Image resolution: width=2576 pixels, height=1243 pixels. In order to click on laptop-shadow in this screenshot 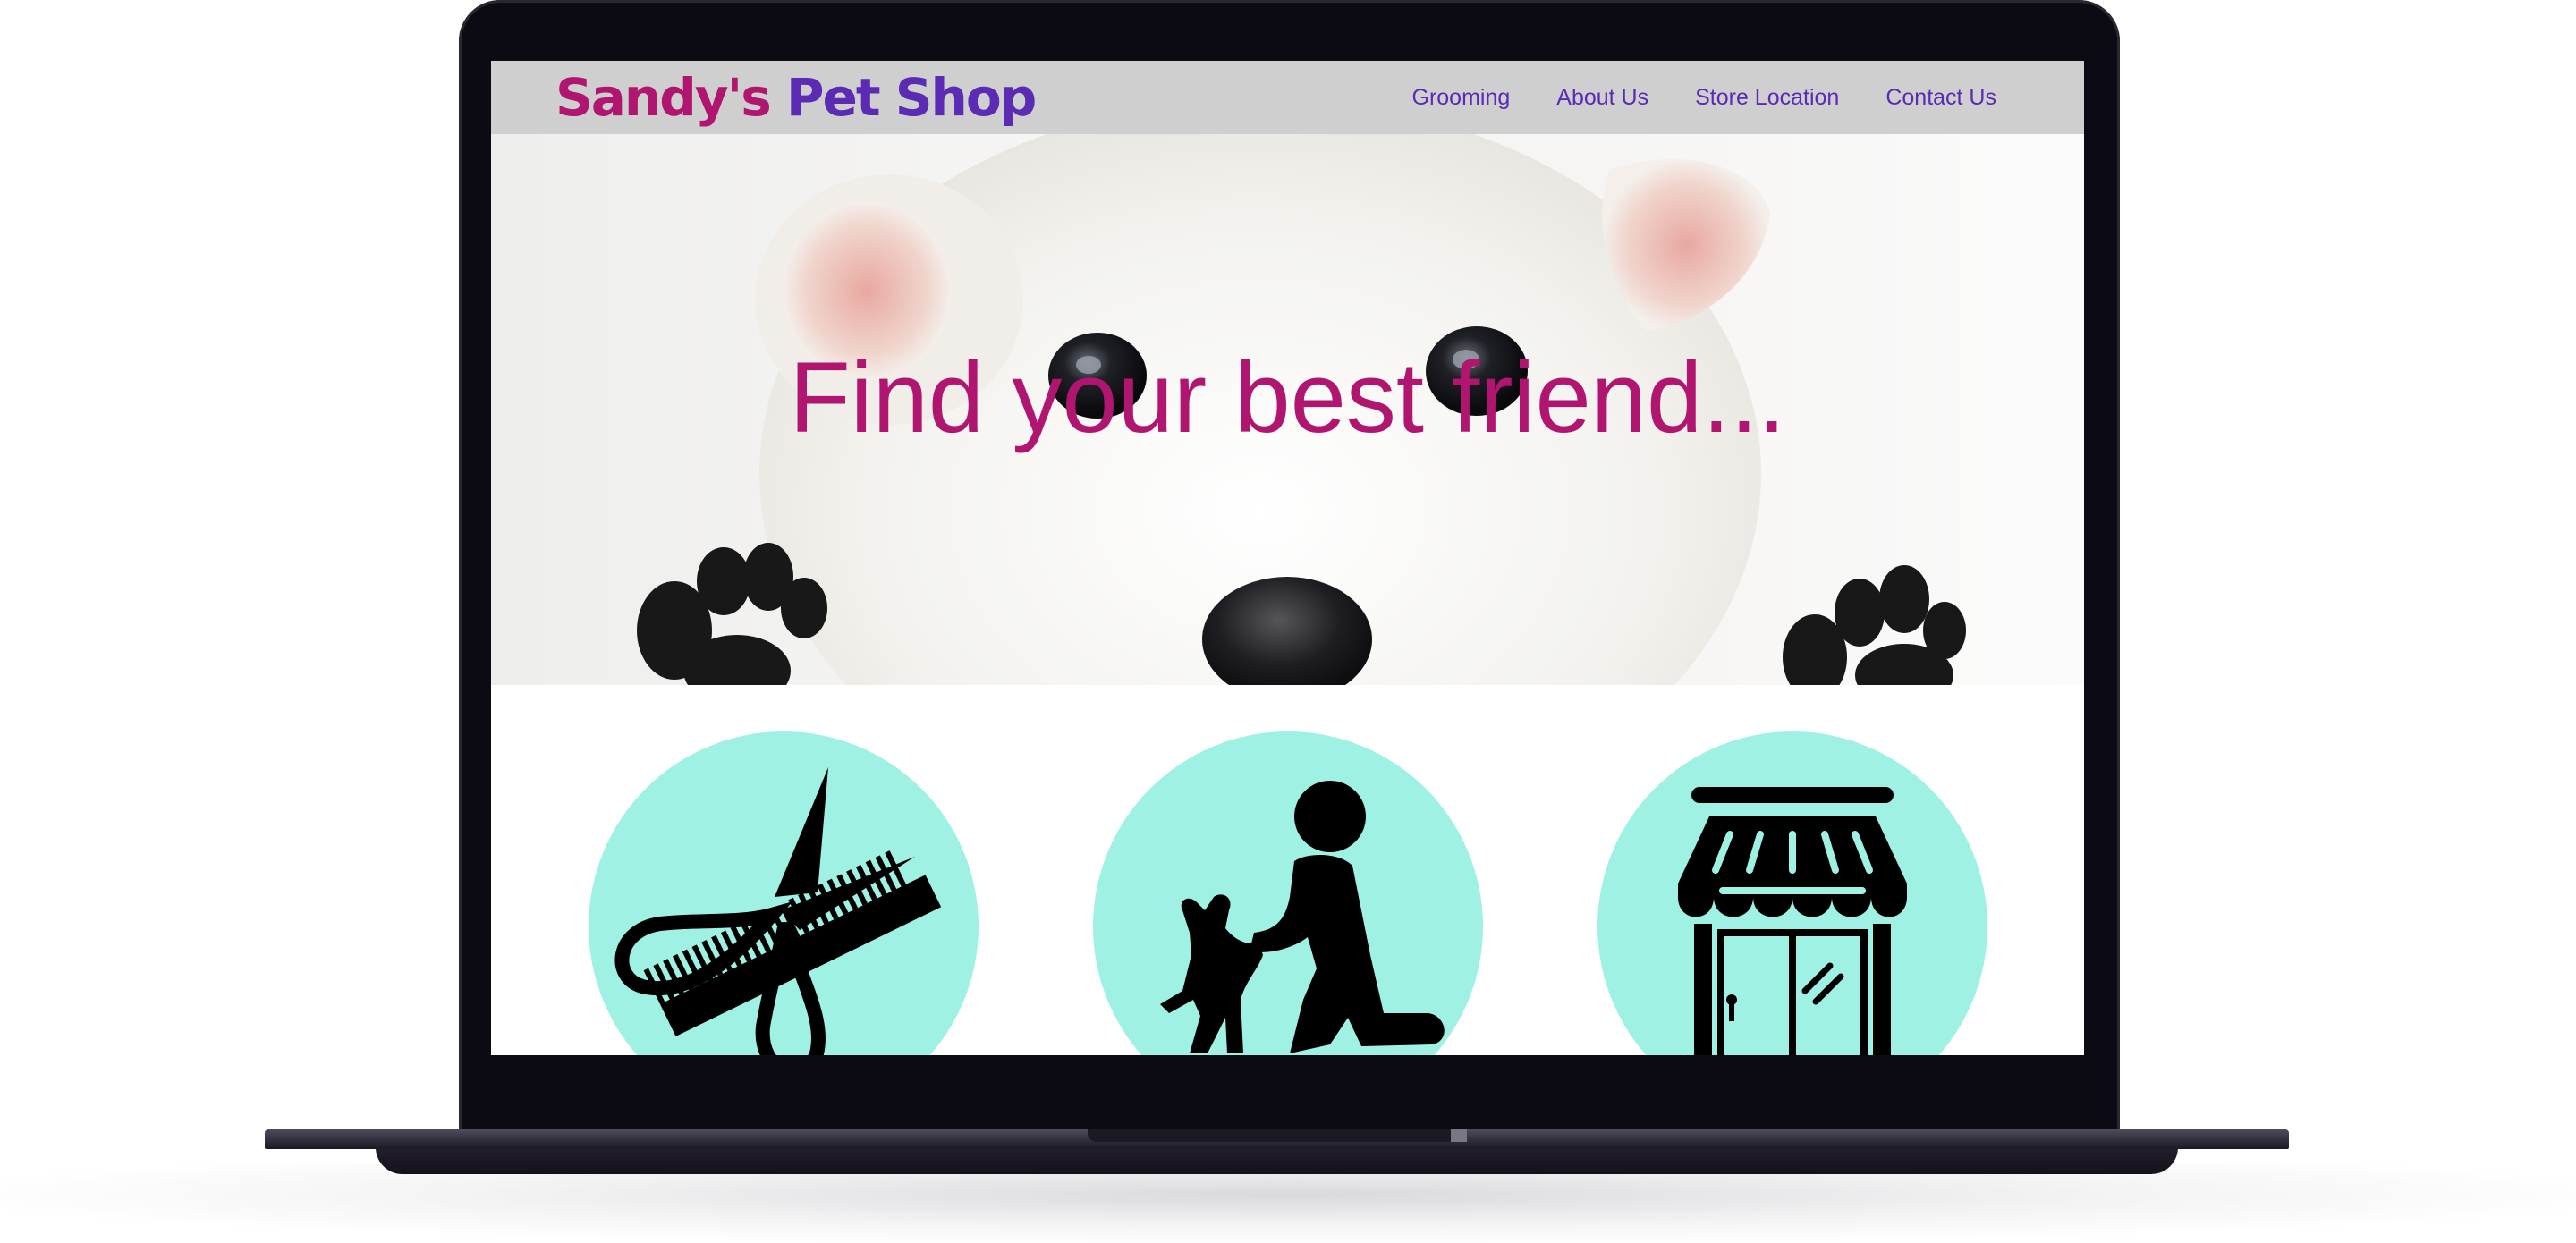, I will do `click(1288, 1203)`.